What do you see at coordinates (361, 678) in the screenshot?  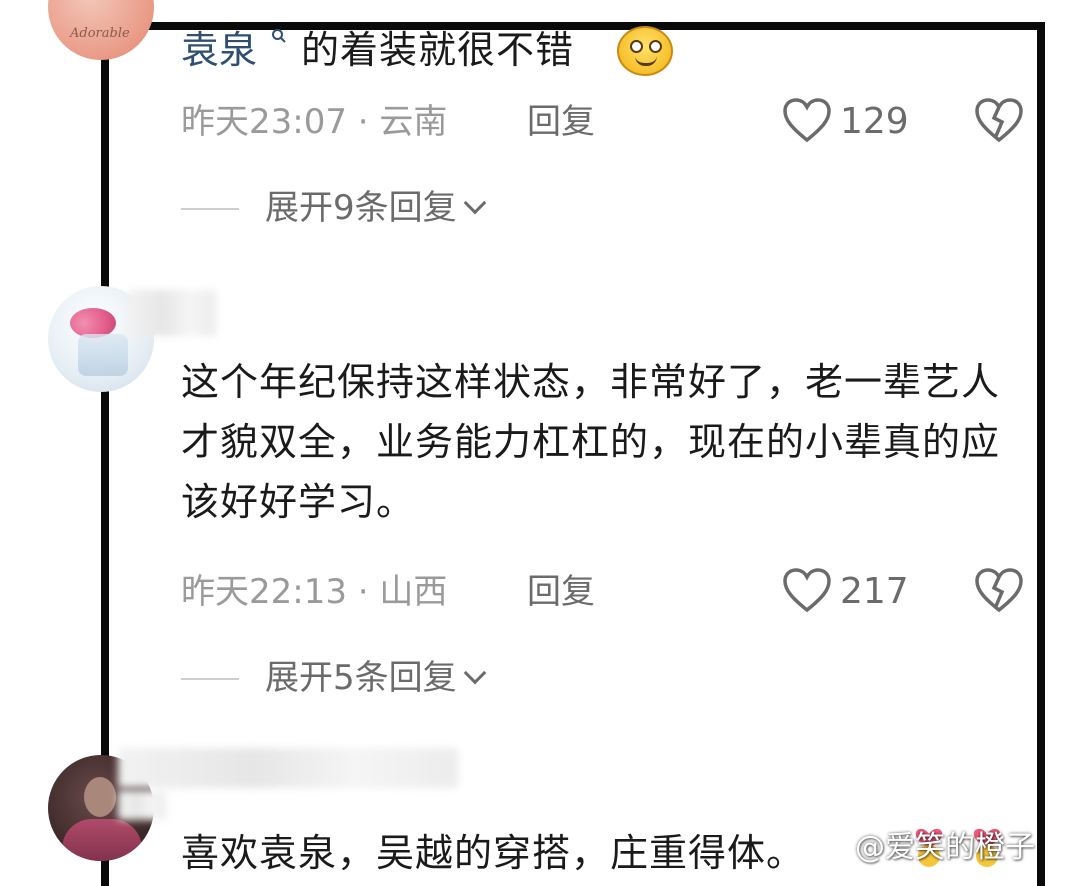 I see `expand-replies-label: 展开5条回复` at bounding box center [361, 678].